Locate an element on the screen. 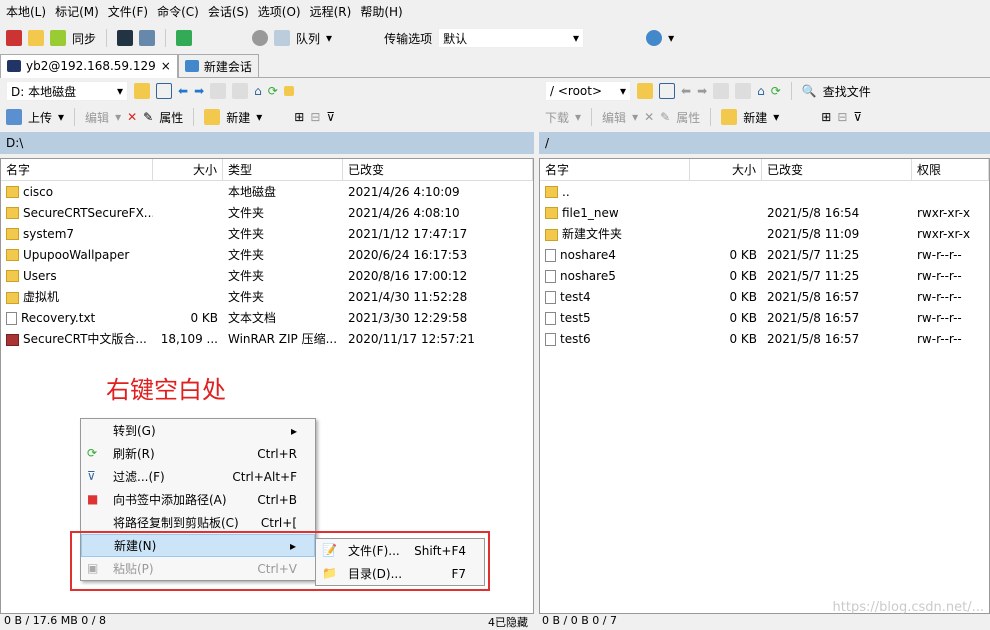  menu-mark: 标记(M) is located at coordinates (77, 11).